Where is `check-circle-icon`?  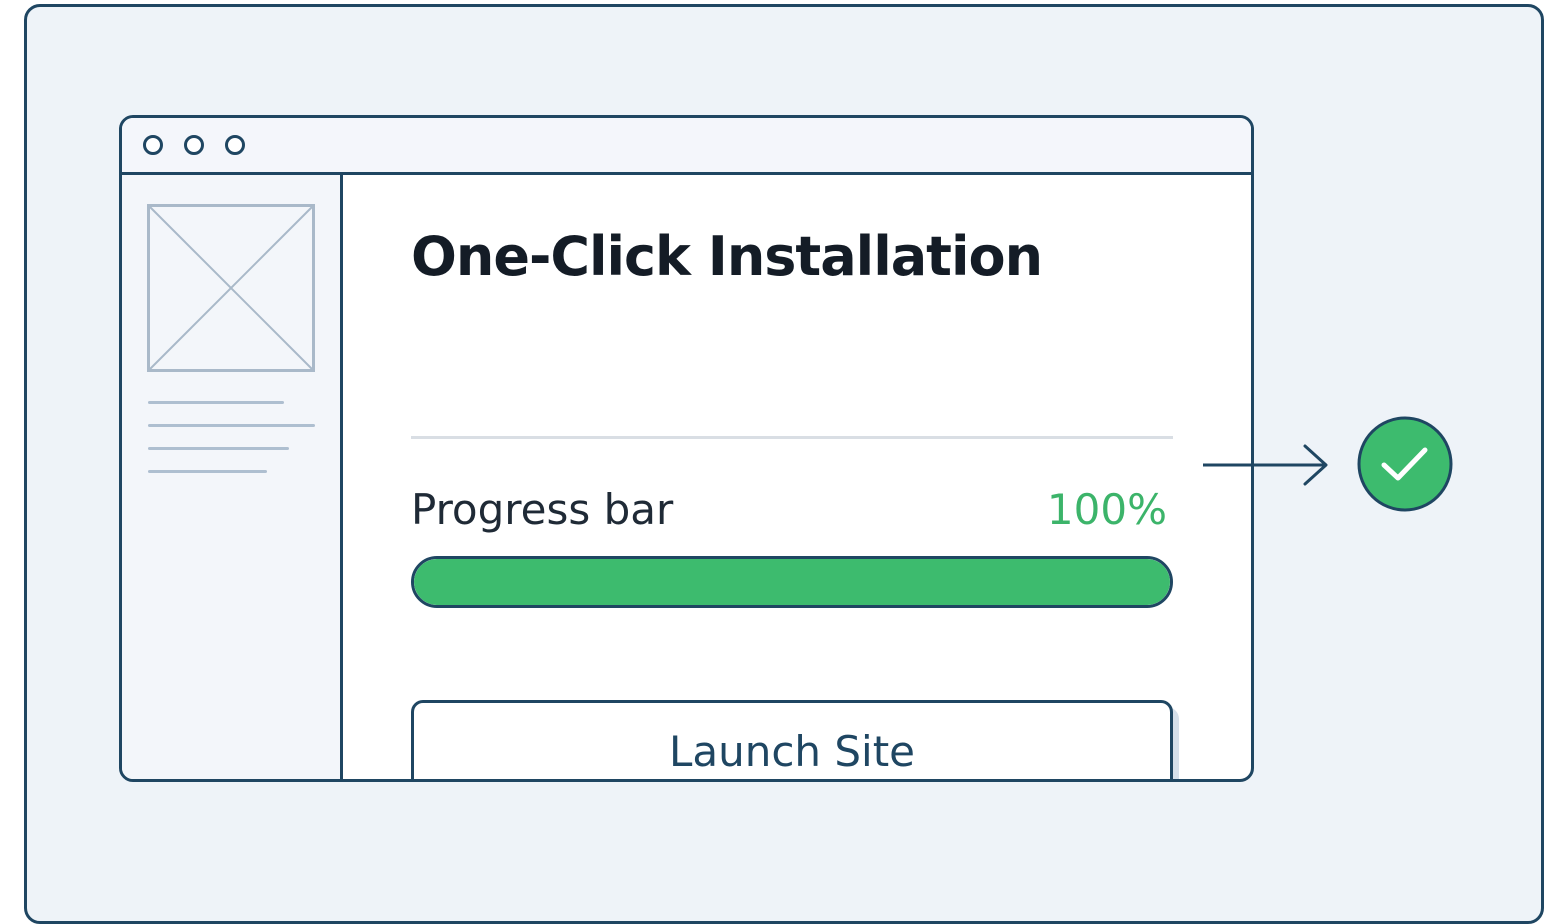
check-circle-icon is located at coordinates (1405, 464).